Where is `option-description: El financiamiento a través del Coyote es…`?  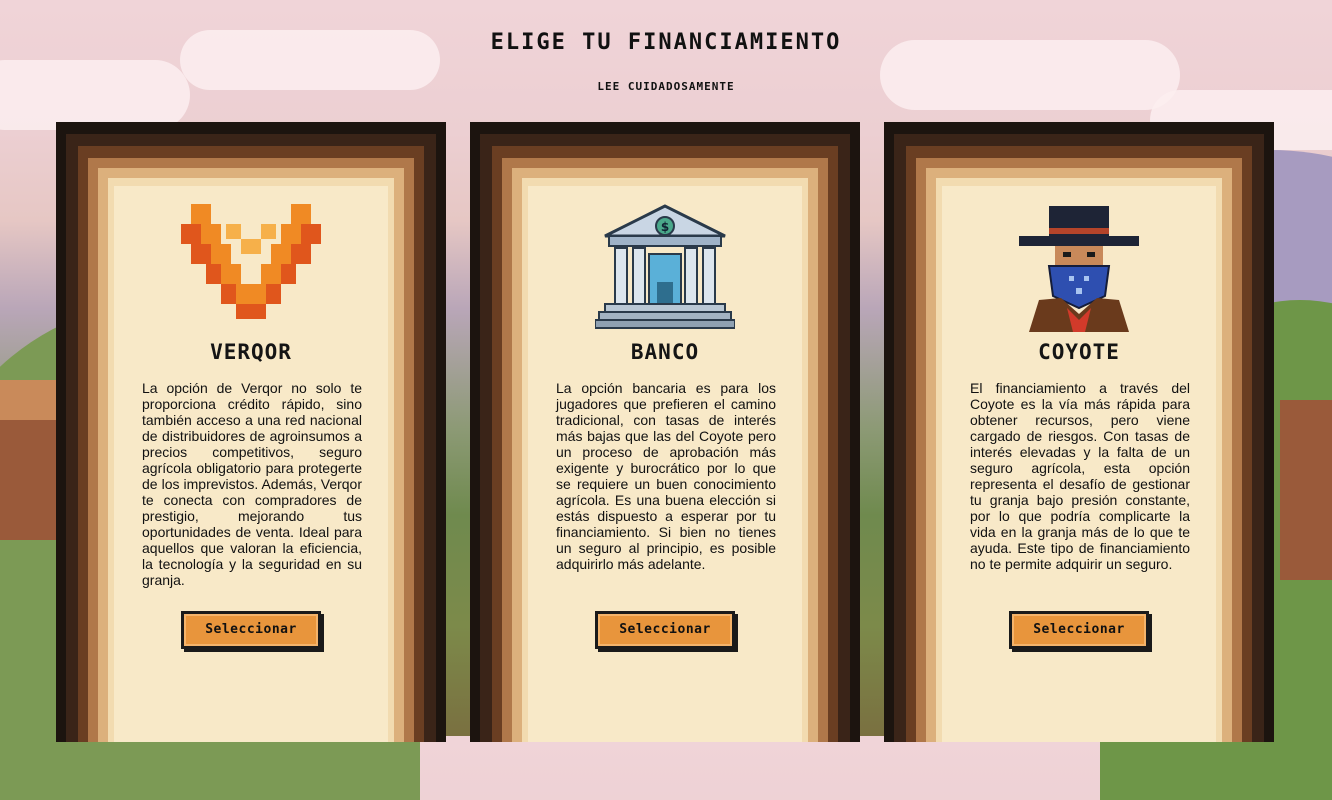 option-description: El financiamiento a través del Coyote es… is located at coordinates (1080, 476).